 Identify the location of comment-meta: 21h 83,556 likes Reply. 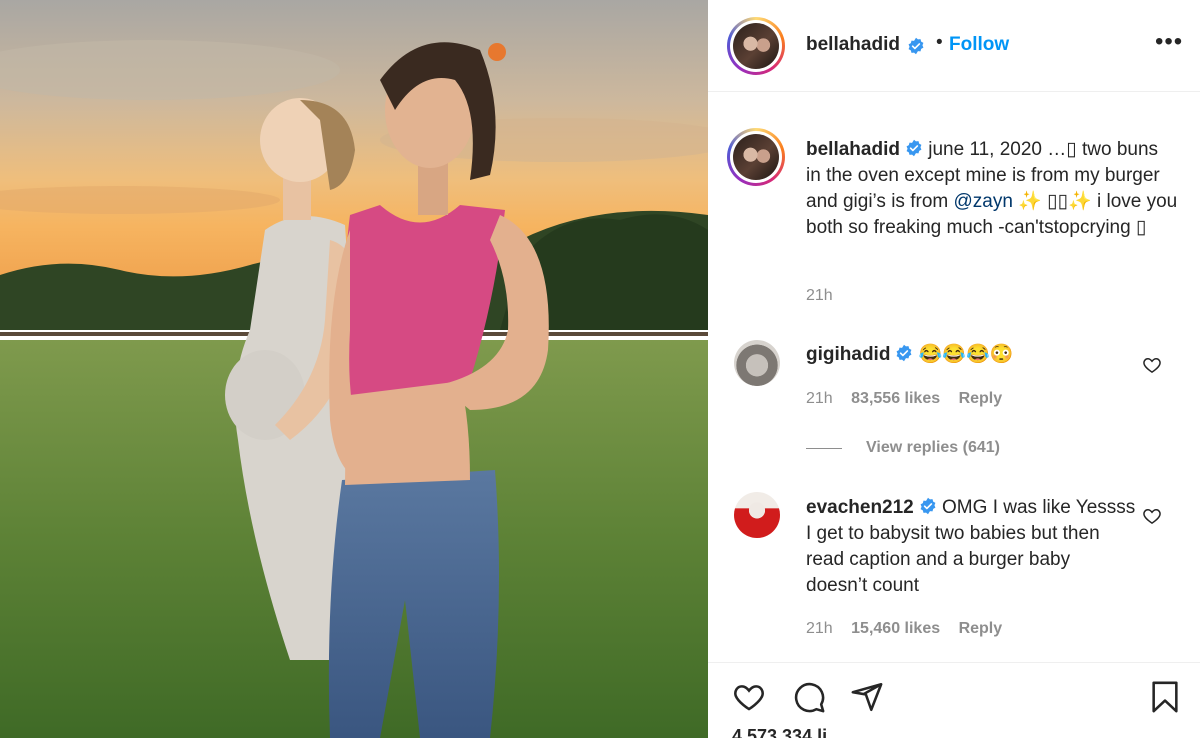
(911, 399).